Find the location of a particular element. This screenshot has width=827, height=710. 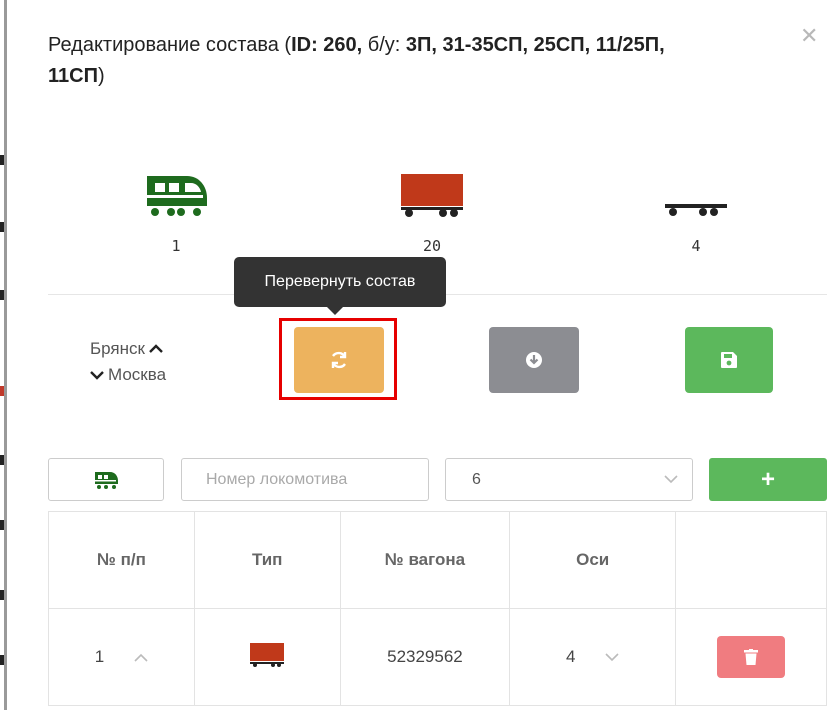

floppy-icon is located at coordinates (729, 360).